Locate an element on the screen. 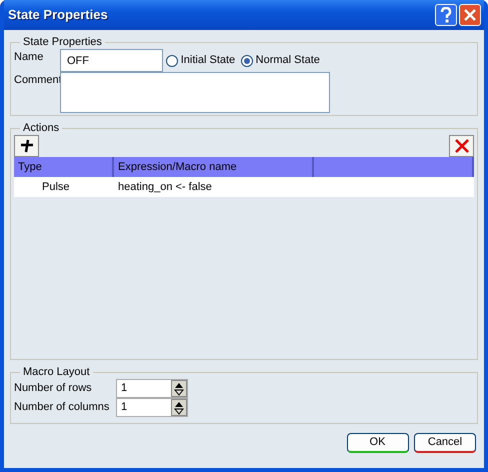 The width and height of the screenshot is (488, 472). help-icon is located at coordinates (446, 15).